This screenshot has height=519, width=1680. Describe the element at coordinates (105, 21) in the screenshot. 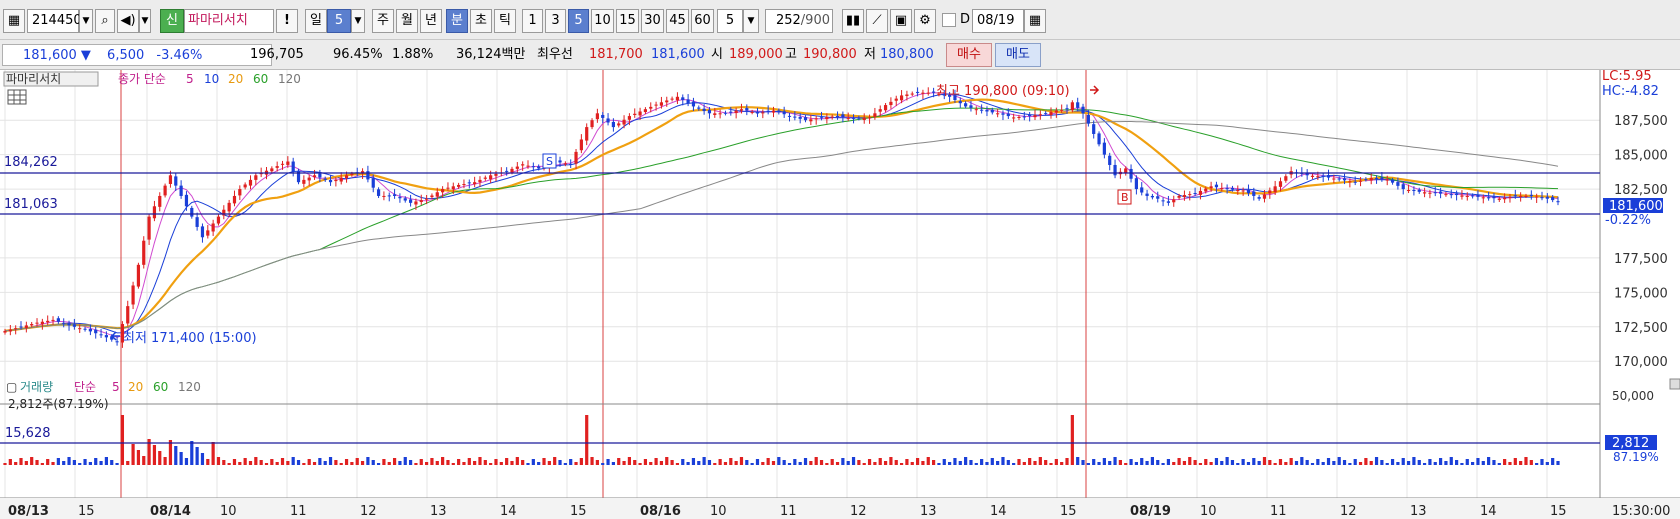

I see `search-icon: ⌕` at that location.